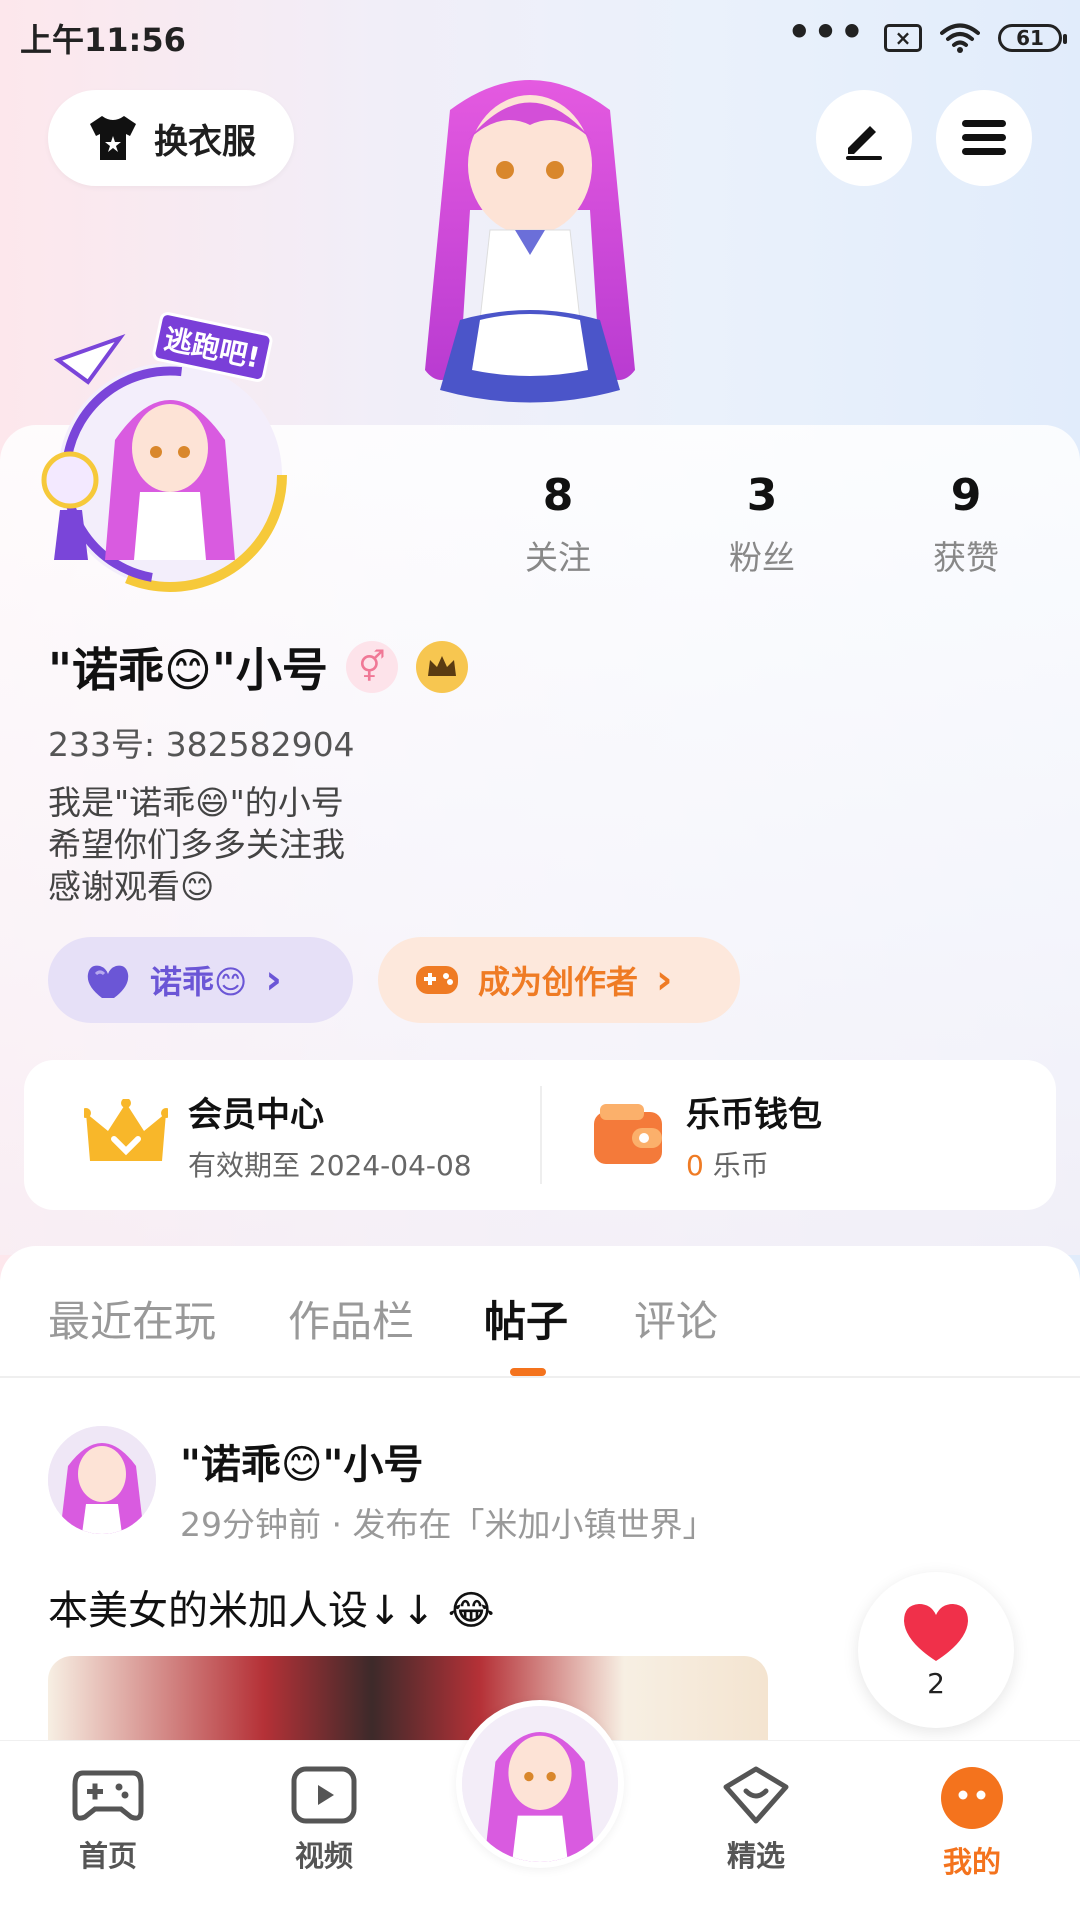 Image resolution: width=1080 pixels, height=1920 pixels. I want to click on divider, so click(541, 1135).